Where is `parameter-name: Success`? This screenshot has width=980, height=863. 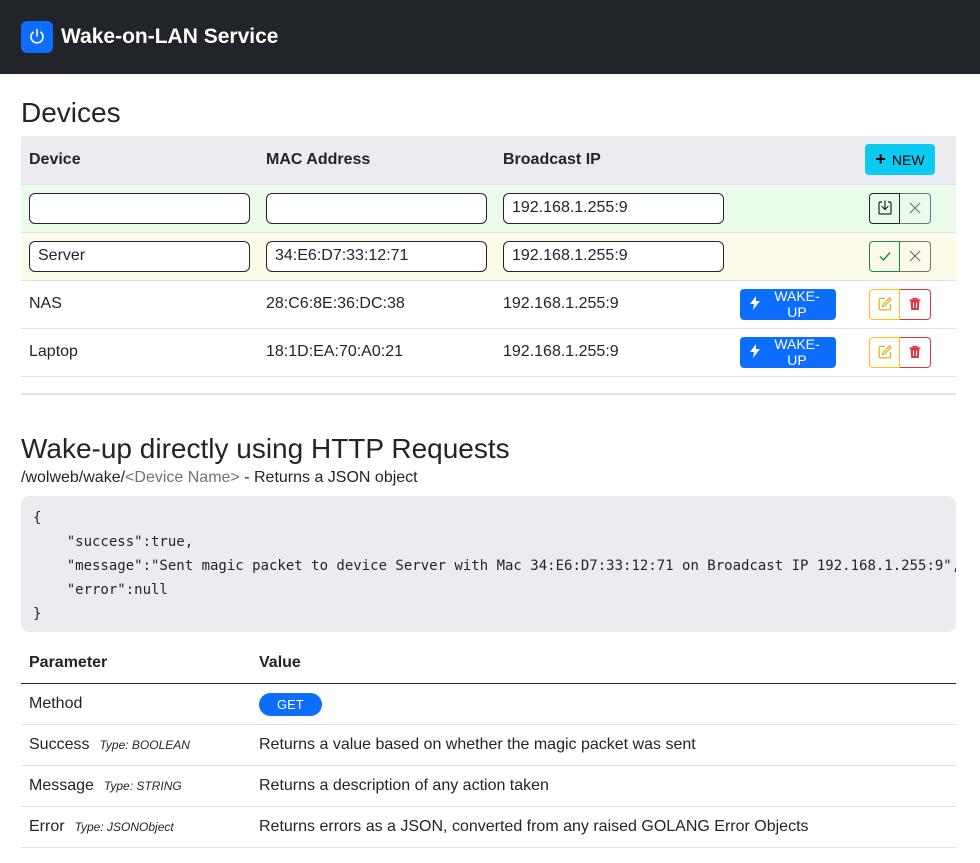 parameter-name: Success is located at coordinates (59, 744).